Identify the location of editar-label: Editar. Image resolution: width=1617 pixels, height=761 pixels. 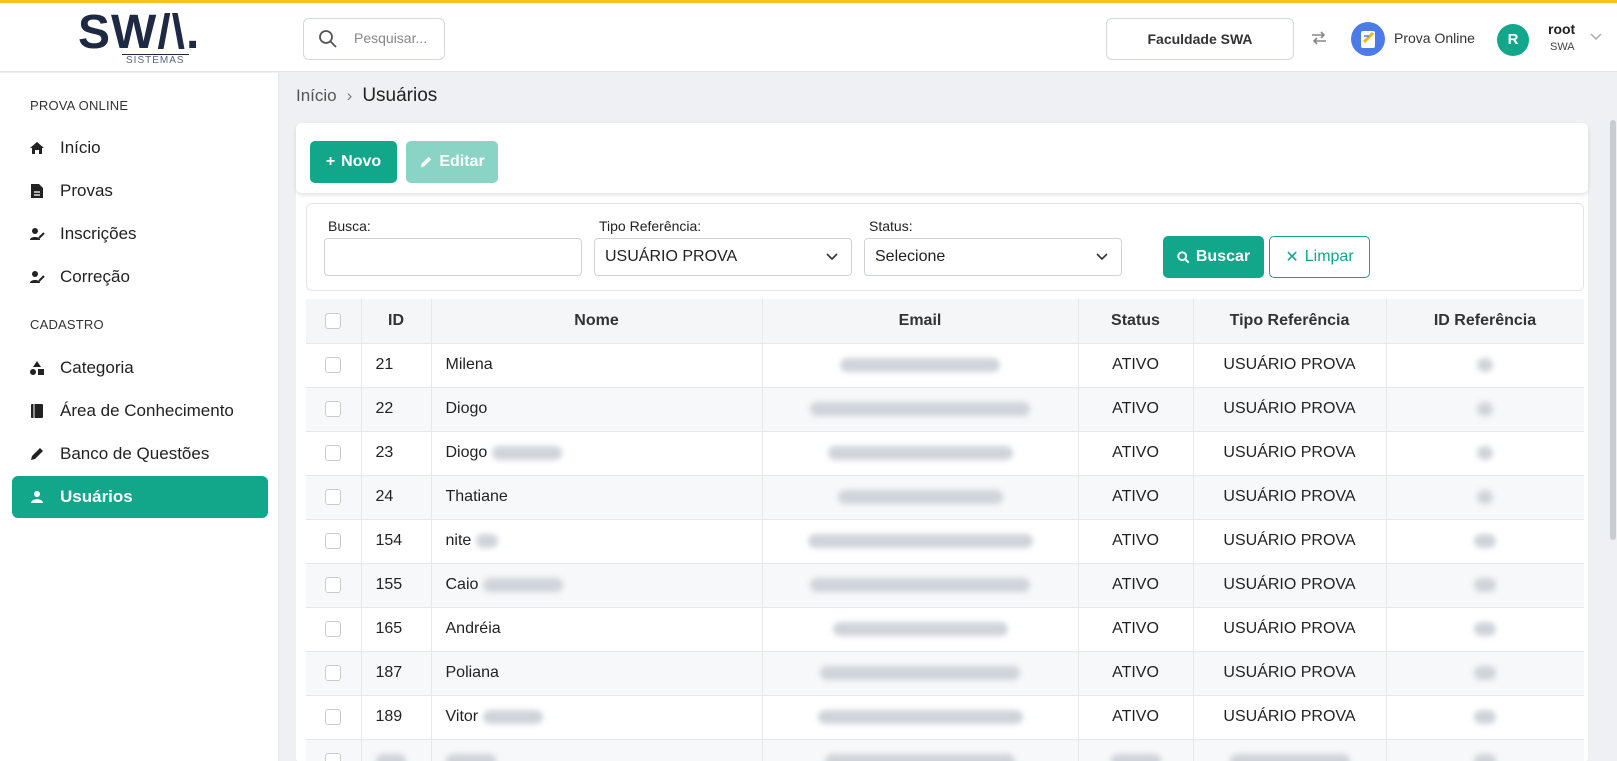
(462, 161).